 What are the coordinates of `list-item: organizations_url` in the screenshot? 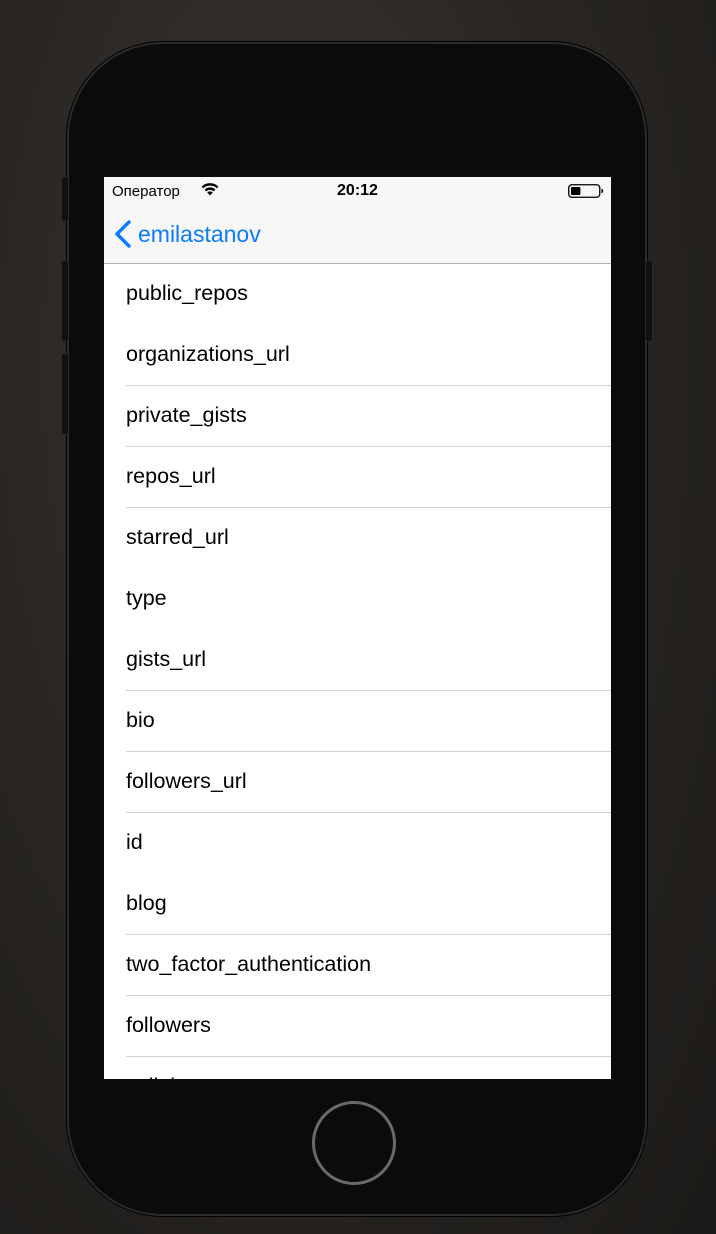 It's located at (357, 355).